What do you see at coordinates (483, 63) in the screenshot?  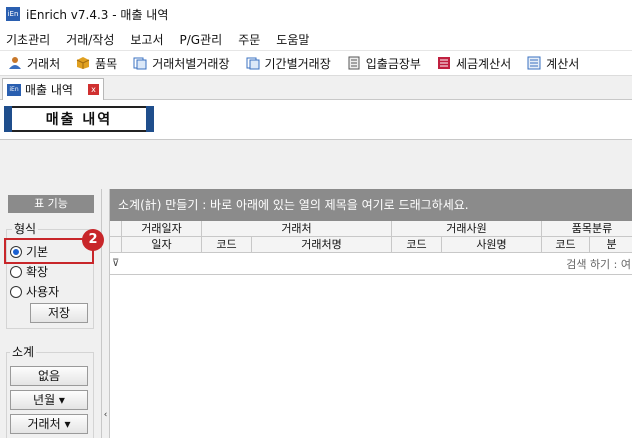 I see `toolbar-tax-invoice-label: 세금계산서` at bounding box center [483, 63].